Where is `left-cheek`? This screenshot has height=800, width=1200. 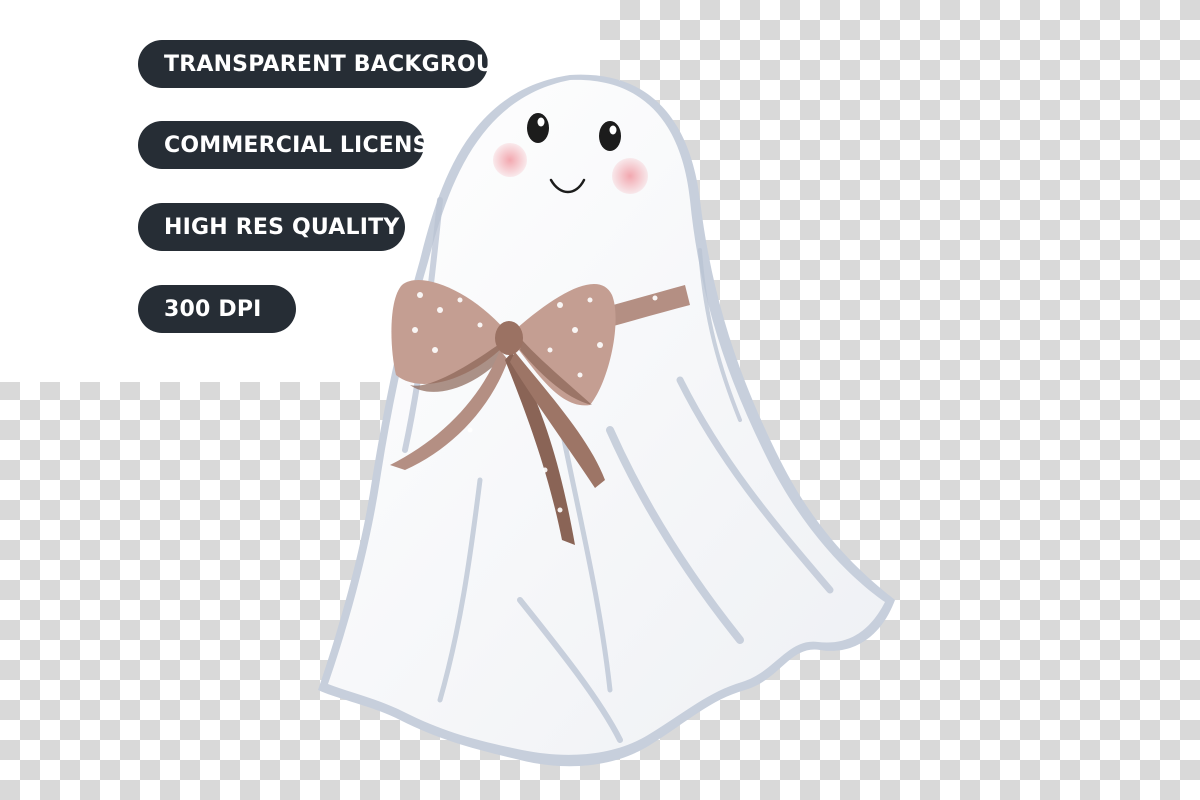
left-cheek is located at coordinates (510, 160).